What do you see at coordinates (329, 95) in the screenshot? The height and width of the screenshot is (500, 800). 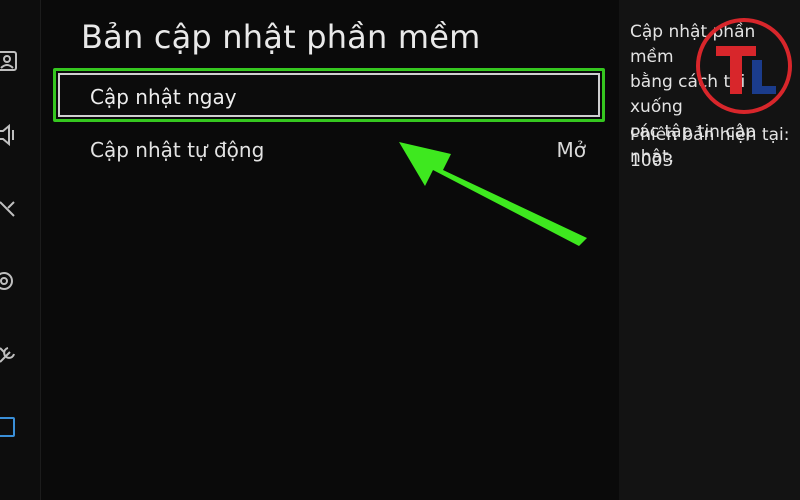 I see `menu-item-update-now: Cập nhật ngay` at bounding box center [329, 95].